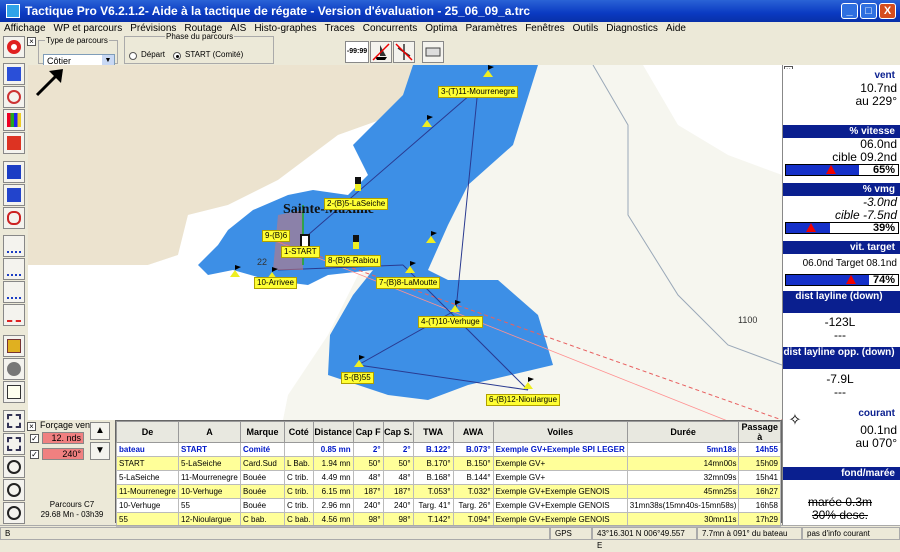  Describe the element at coordinates (408, 283) in the screenshot. I see `mark-label: 7-(B)8-LaMoutte` at that location.